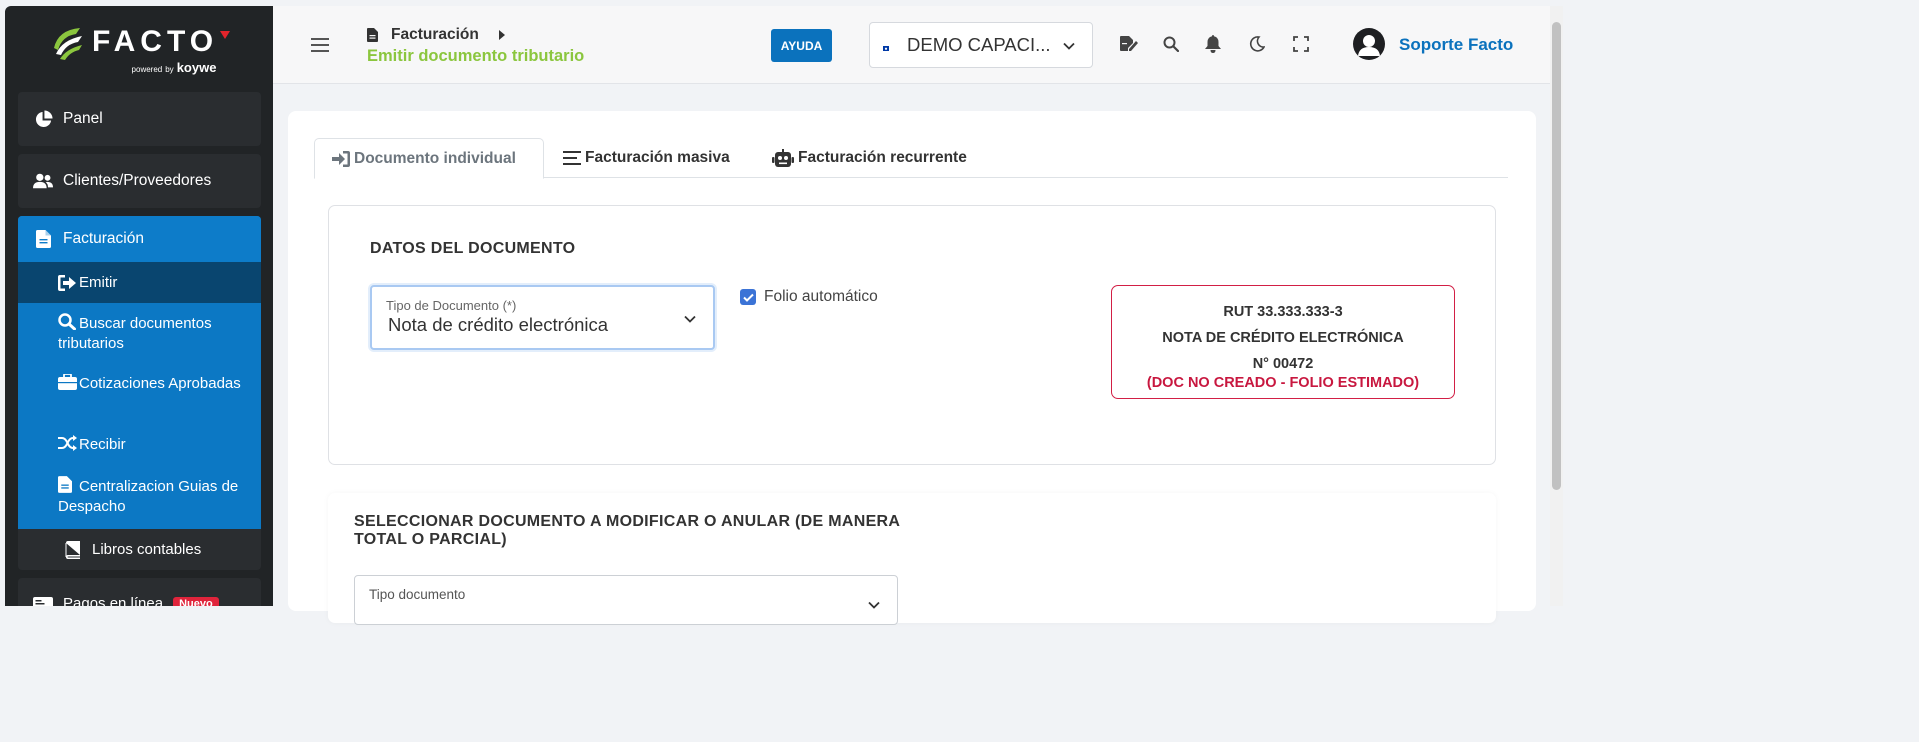 The width and height of the screenshot is (1919, 742). I want to click on bell-icon, so click(1213, 44).